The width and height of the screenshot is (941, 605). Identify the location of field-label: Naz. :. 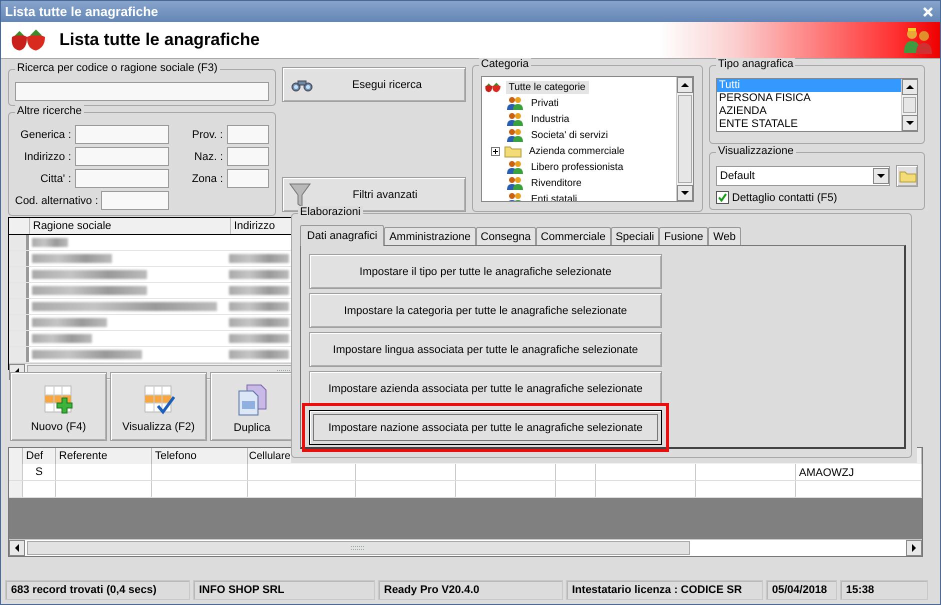
(208, 156).